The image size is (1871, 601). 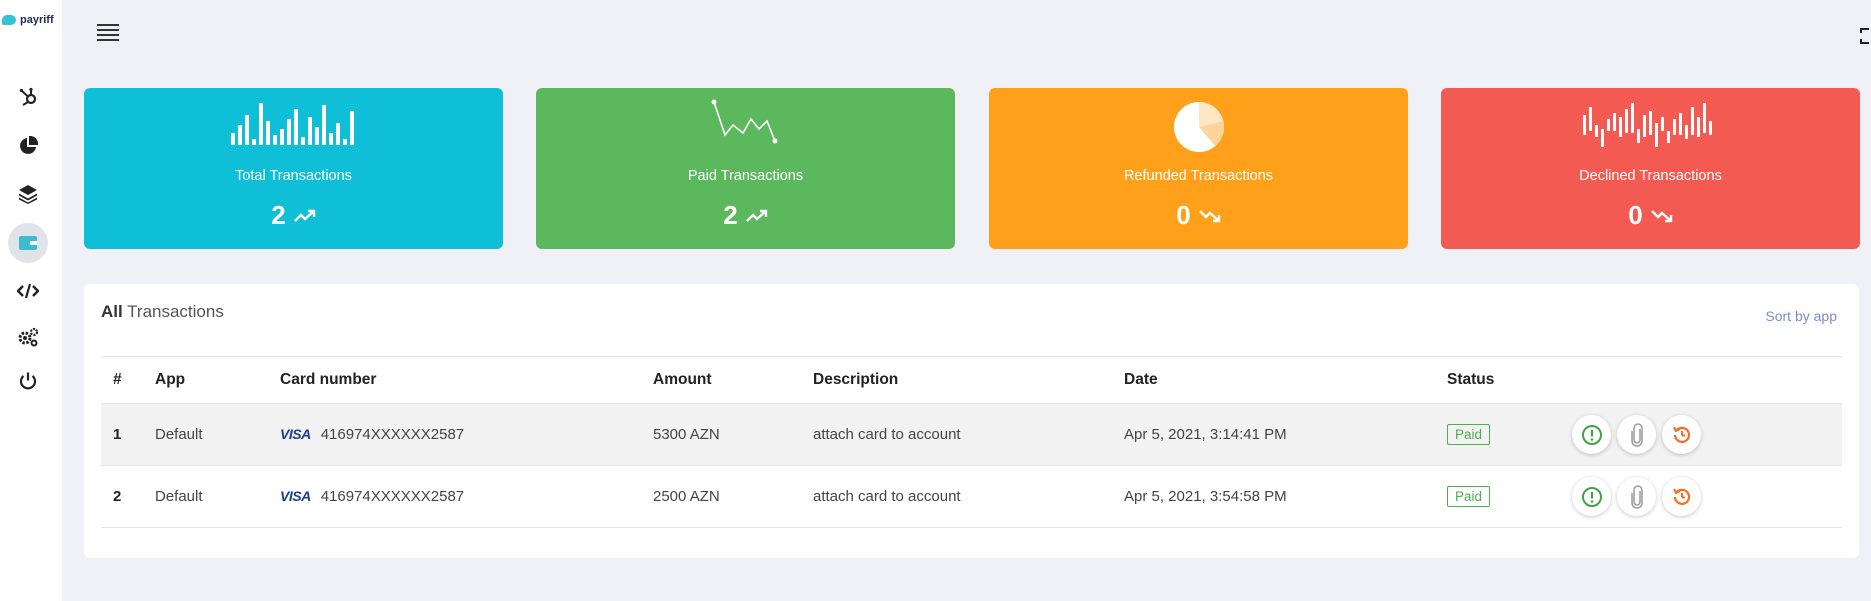 What do you see at coordinates (1801, 316) in the screenshot?
I see `sort-by-app-link: Sort by app` at bounding box center [1801, 316].